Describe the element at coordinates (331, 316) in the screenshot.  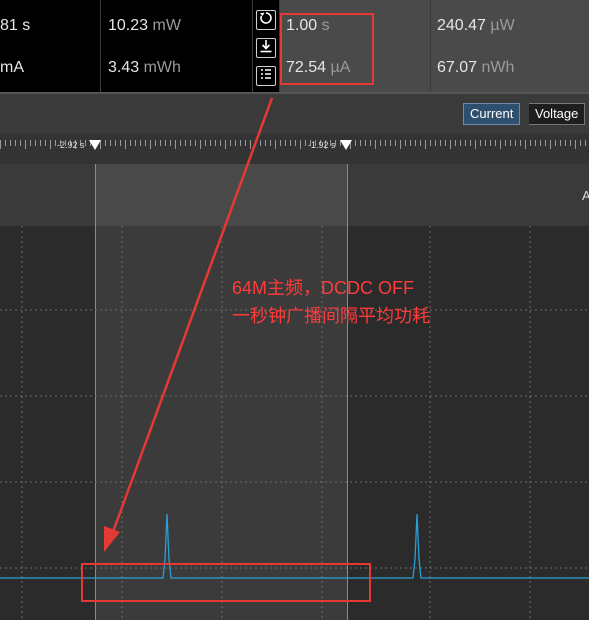
I see `annotation-line-2: 一秒钟广播间隔平均功耗` at that location.